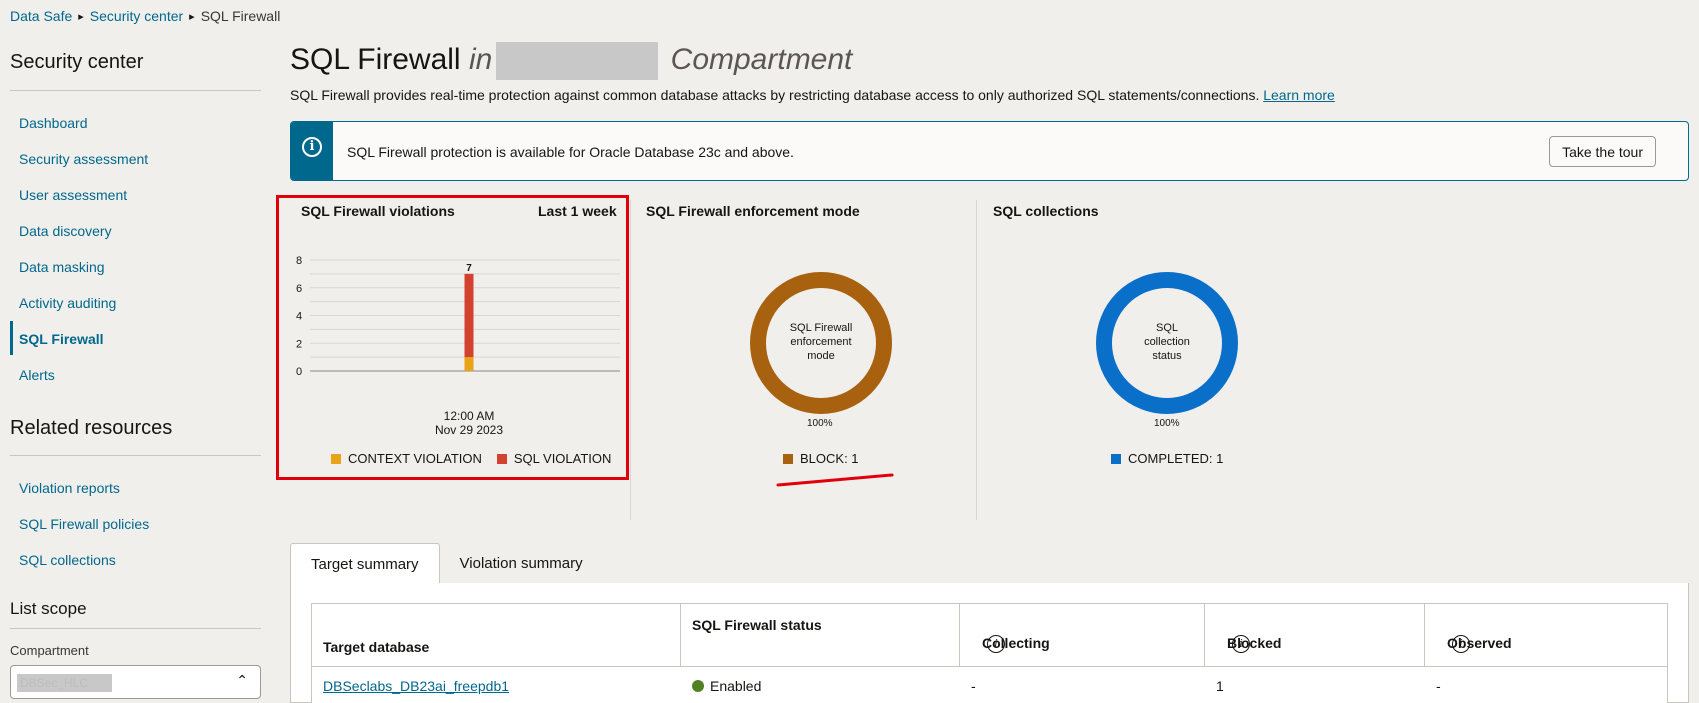  What do you see at coordinates (376, 647) in the screenshot?
I see `header-label: Target database` at bounding box center [376, 647].